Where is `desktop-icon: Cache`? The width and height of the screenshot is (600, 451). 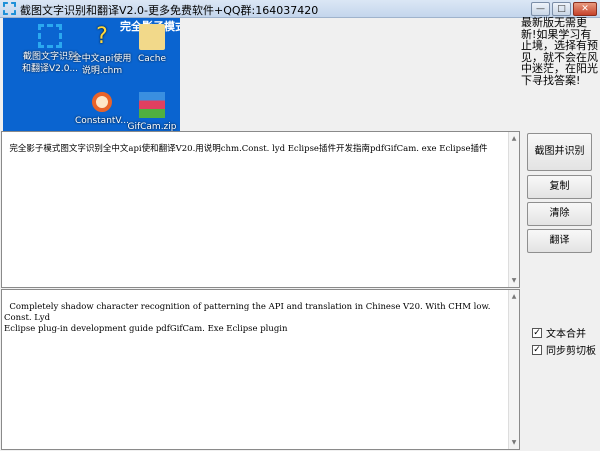
desktop-icon: Cache is located at coordinates (150, 42).